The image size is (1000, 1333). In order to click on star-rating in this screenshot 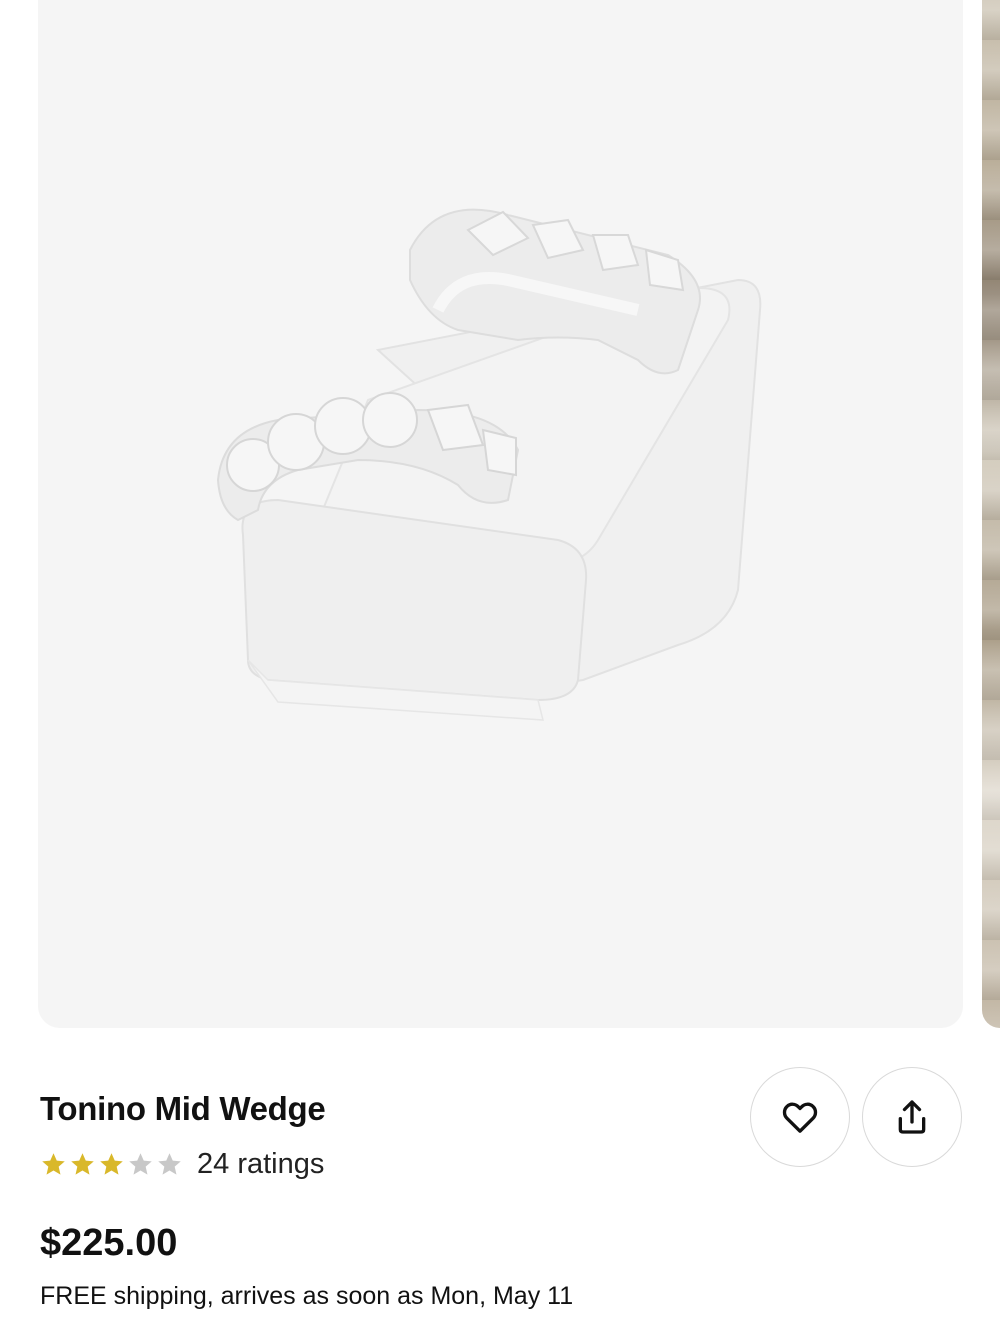, I will do `click(111, 1164)`.